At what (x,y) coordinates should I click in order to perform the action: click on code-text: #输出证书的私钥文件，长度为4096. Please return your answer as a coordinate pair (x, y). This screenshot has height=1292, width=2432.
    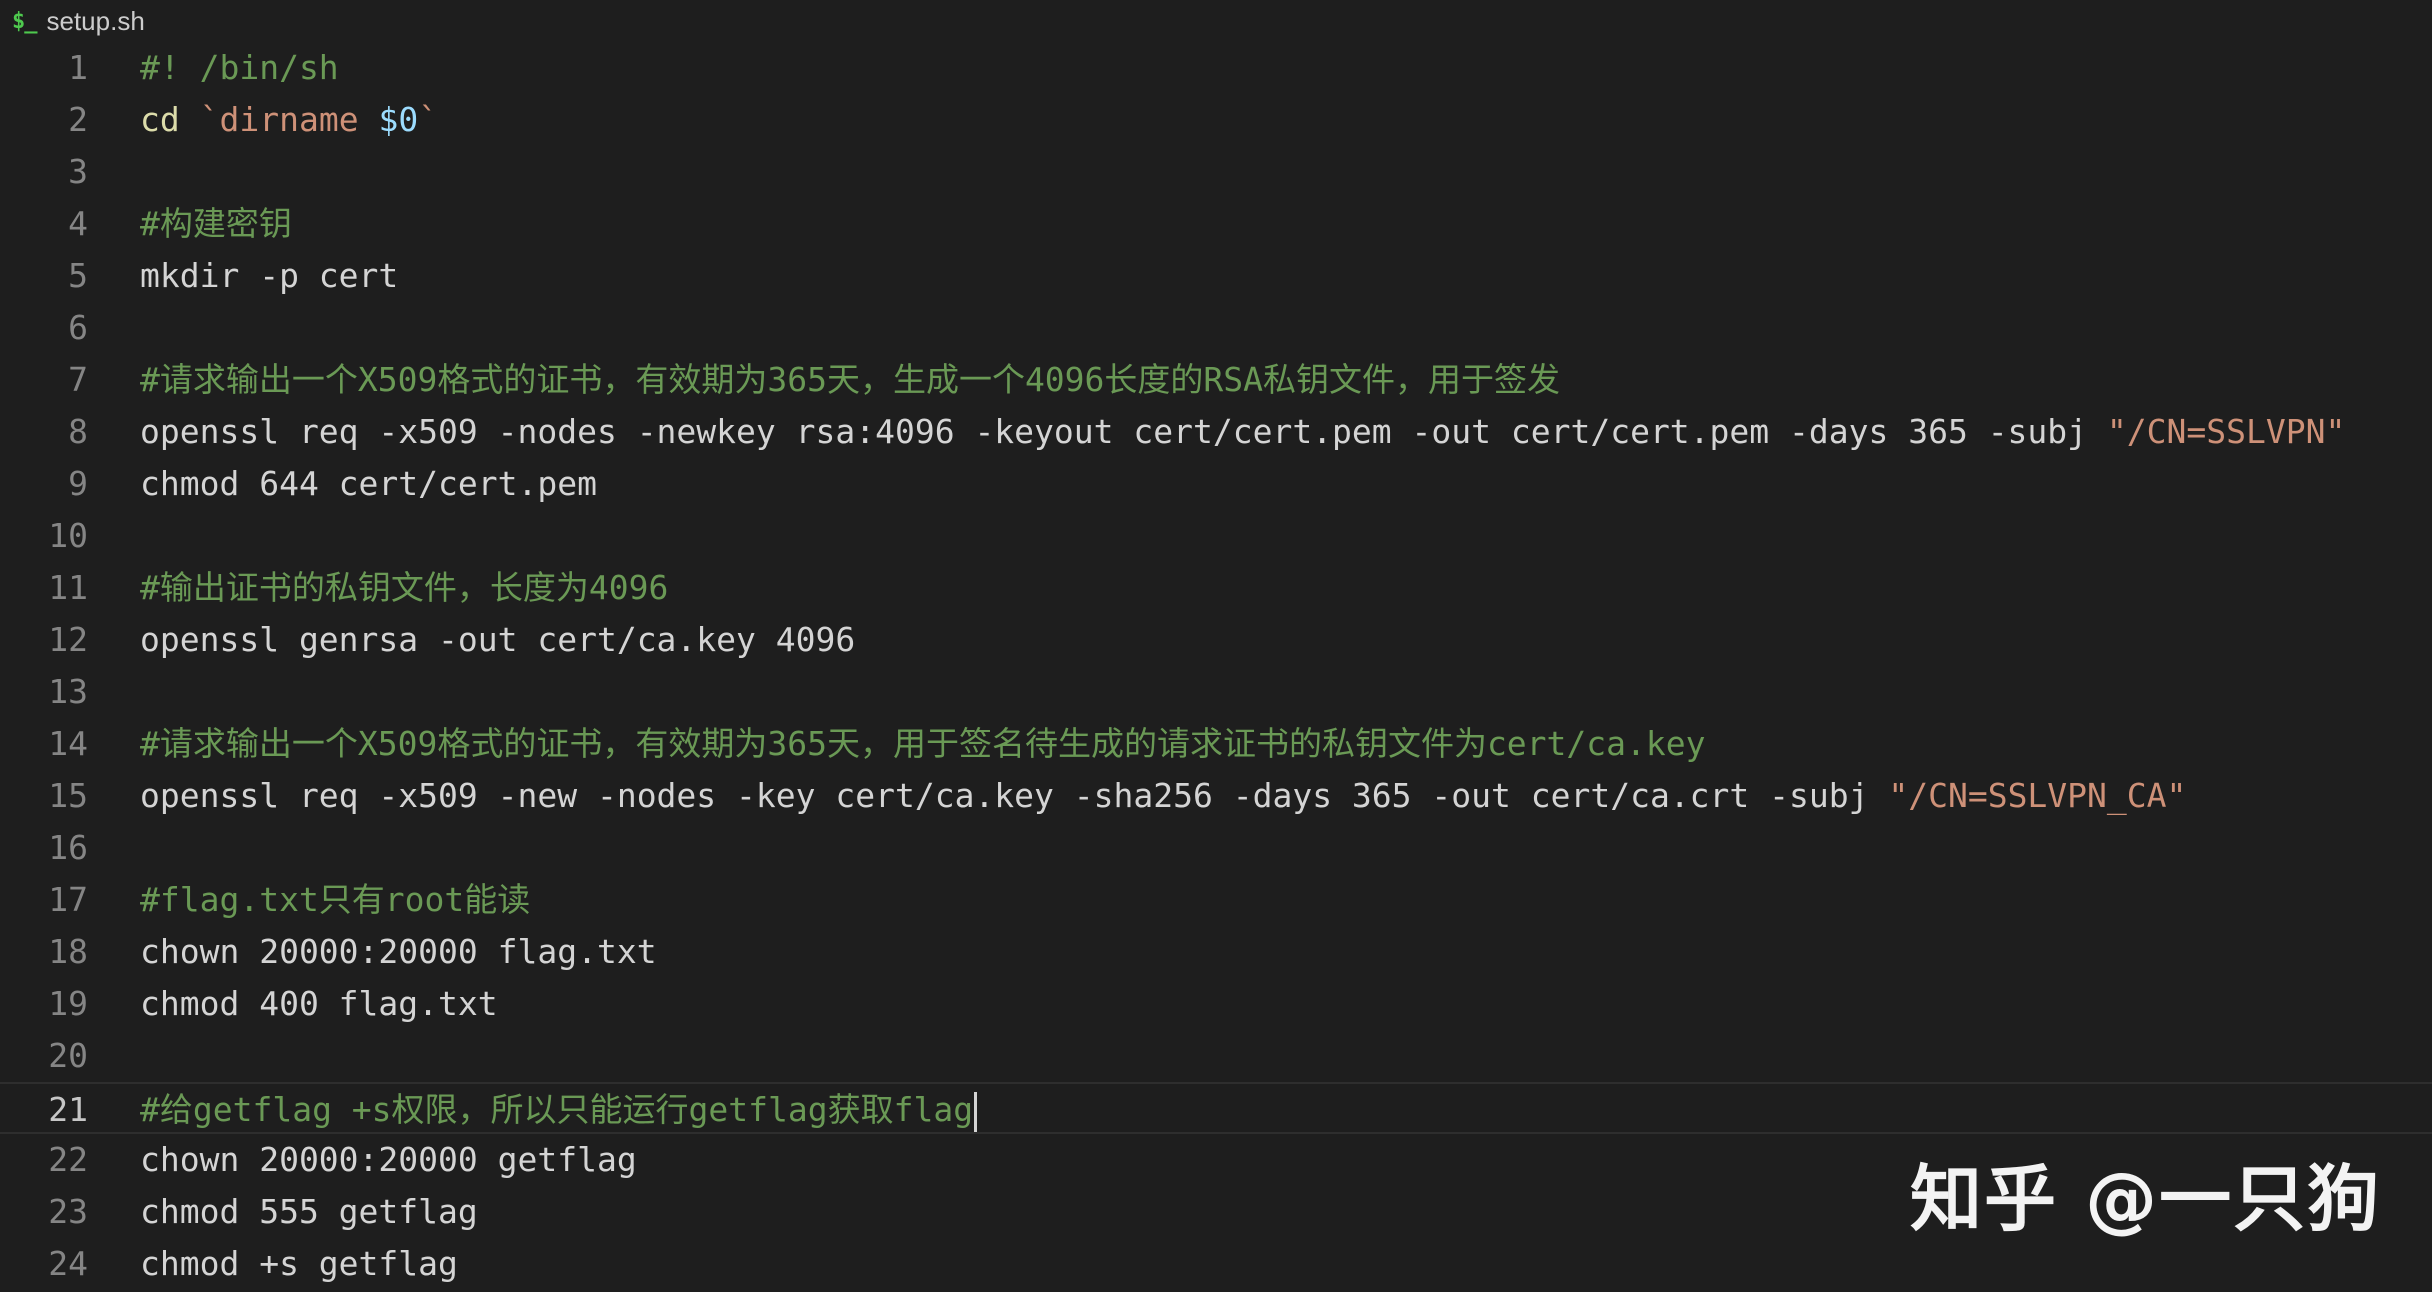
    Looking at the image, I should click on (404, 588).